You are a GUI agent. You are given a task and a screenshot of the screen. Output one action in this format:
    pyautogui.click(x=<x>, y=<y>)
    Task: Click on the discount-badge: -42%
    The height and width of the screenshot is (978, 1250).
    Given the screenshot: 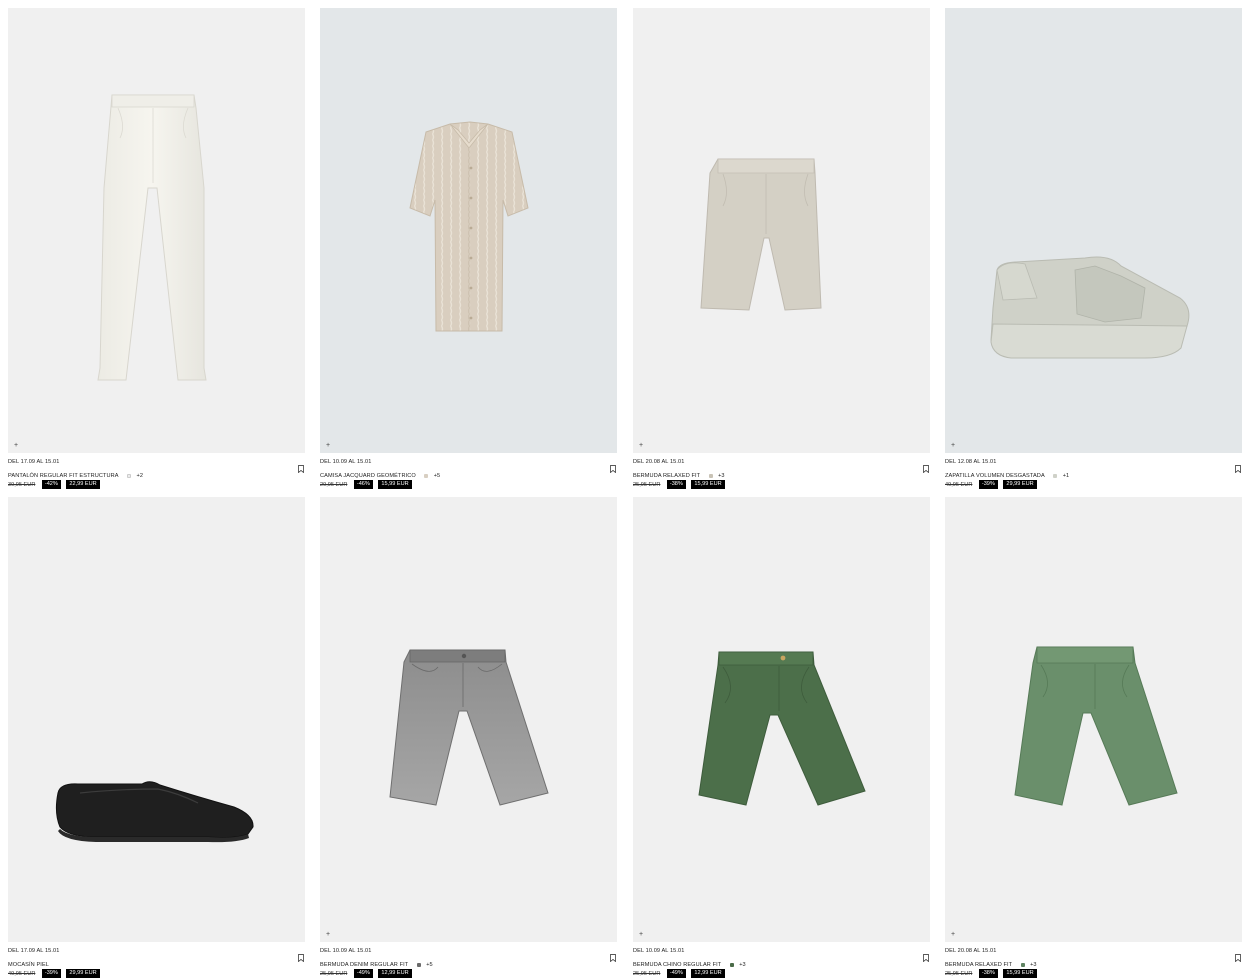 What is the action you would take?
    pyautogui.click(x=51, y=485)
    